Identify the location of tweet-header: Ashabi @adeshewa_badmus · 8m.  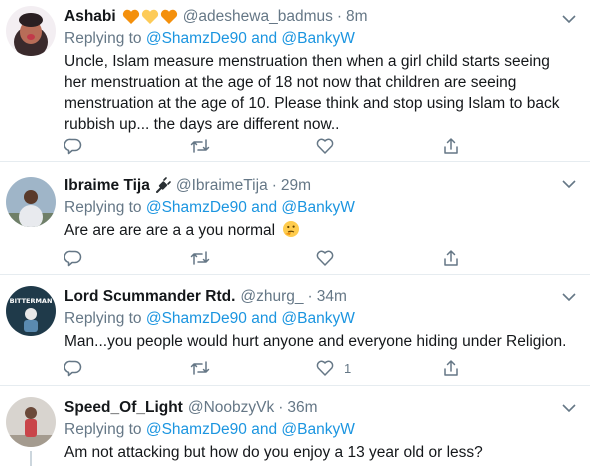
(316, 17).